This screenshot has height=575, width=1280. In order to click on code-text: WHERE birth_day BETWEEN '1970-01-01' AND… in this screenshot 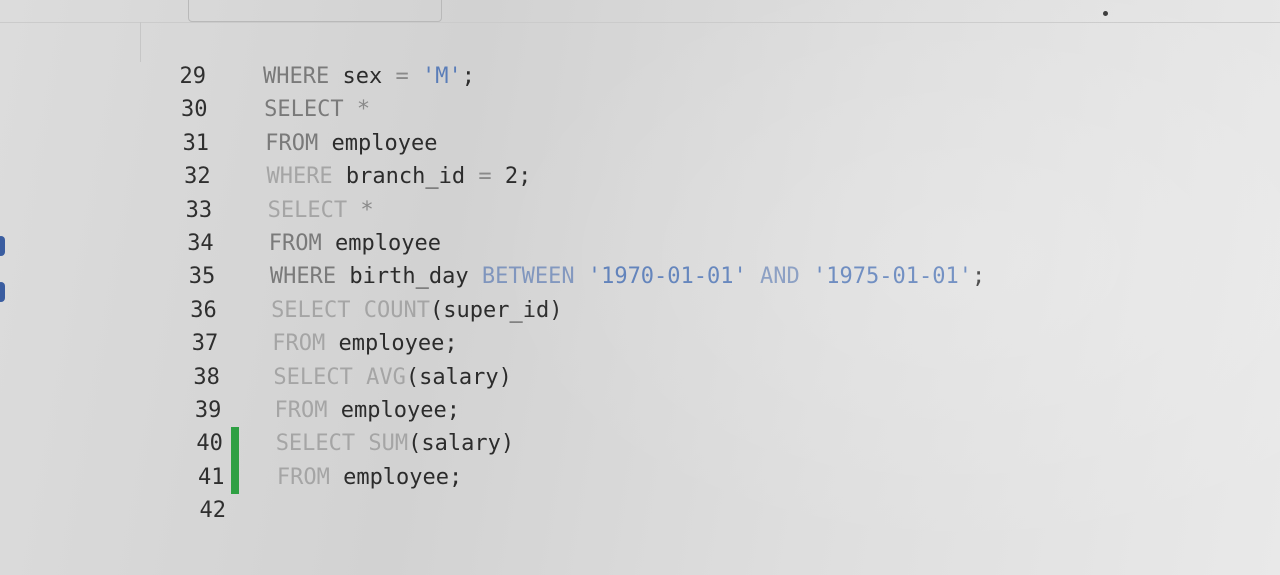, I will do `click(627, 276)`.